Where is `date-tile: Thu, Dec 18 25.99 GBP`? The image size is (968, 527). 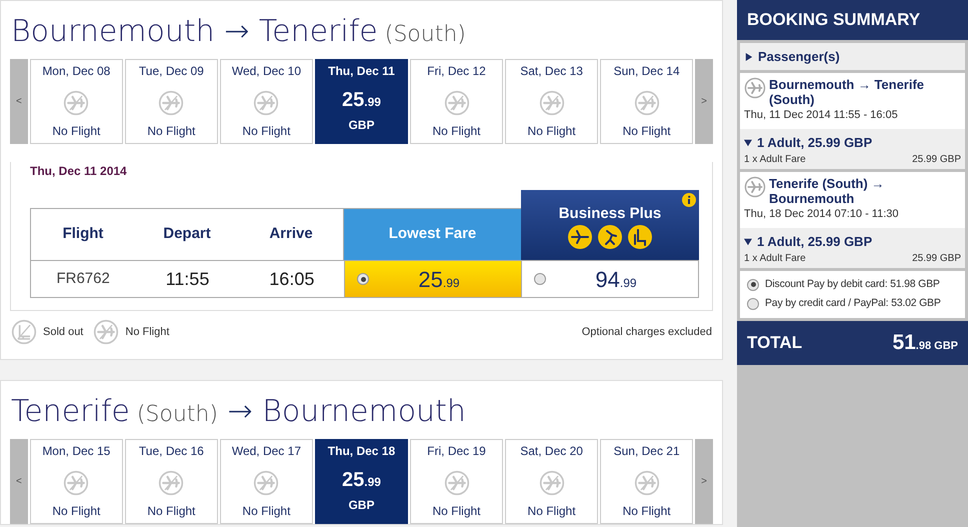
date-tile: Thu, Dec 18 25.99 GBP is located at coordinates (361, 481).